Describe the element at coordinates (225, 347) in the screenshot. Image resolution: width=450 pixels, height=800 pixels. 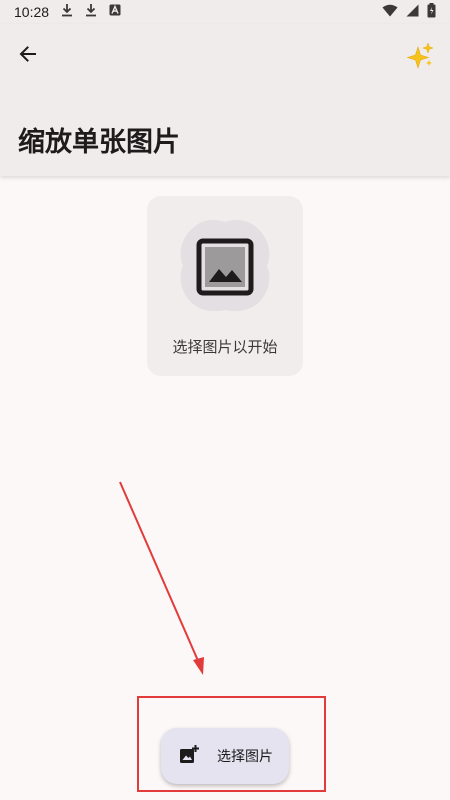
I see `picker-prompt: 选择图片以开始` at that location.